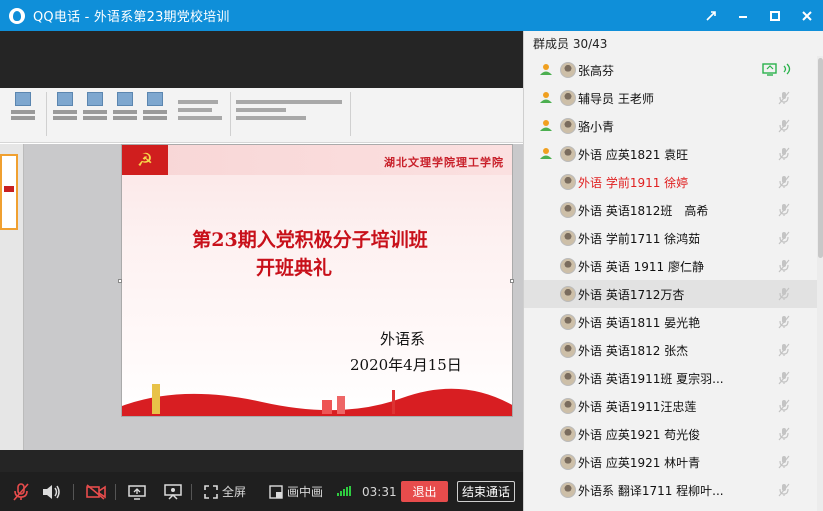 The width and height of the screenshot is (823, 511). What do you see at coordinates (633, 183) in the screenshot?
I see `member-name: 外语 学前1911 徐婷` at bounding box center [633, 183].